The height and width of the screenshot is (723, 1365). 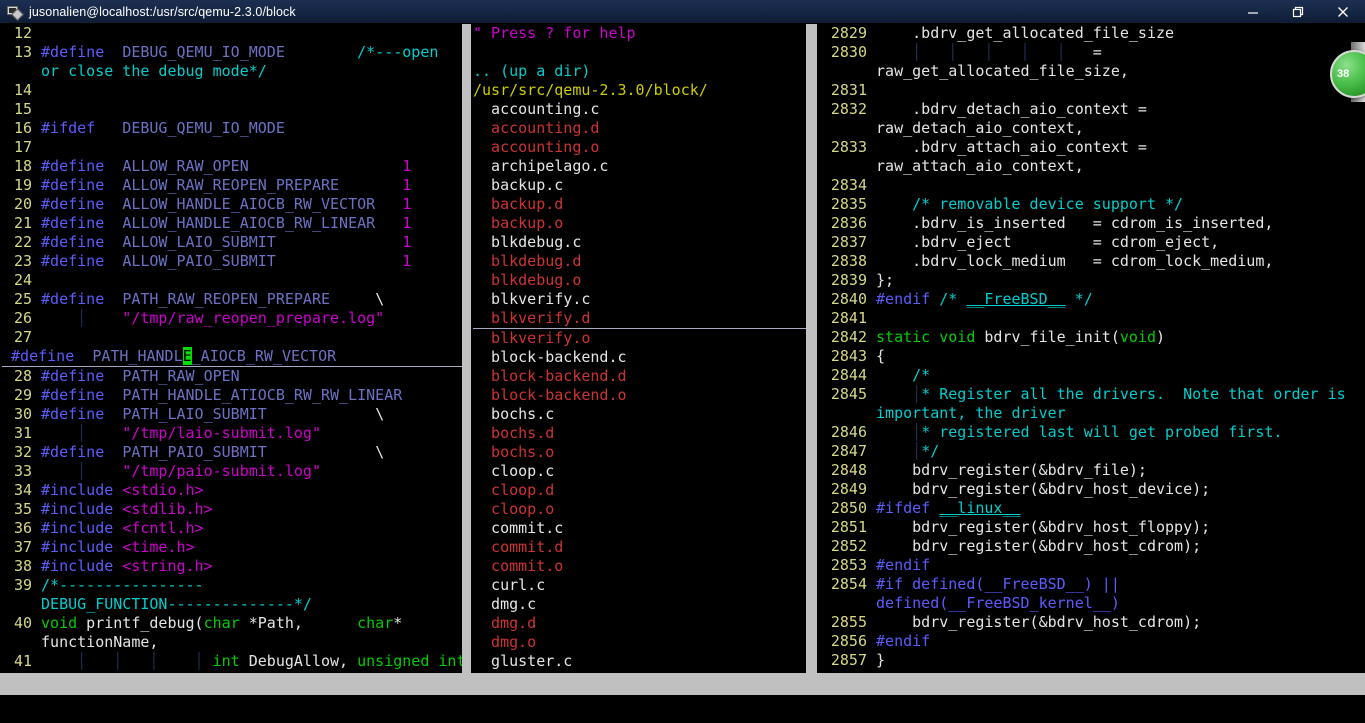 I want to click on tree-row: blkverify.d, so click(x=638, y=319).